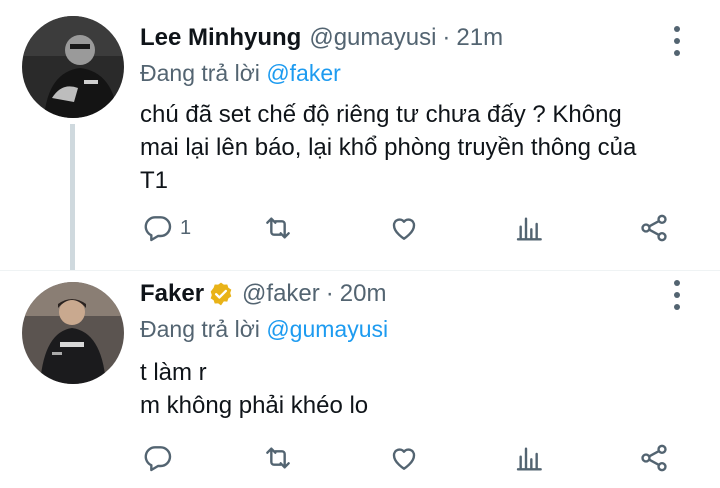 The height and width of the screenshot is (488, 720). I want to click on reply-button: 1, so click(166, 228).